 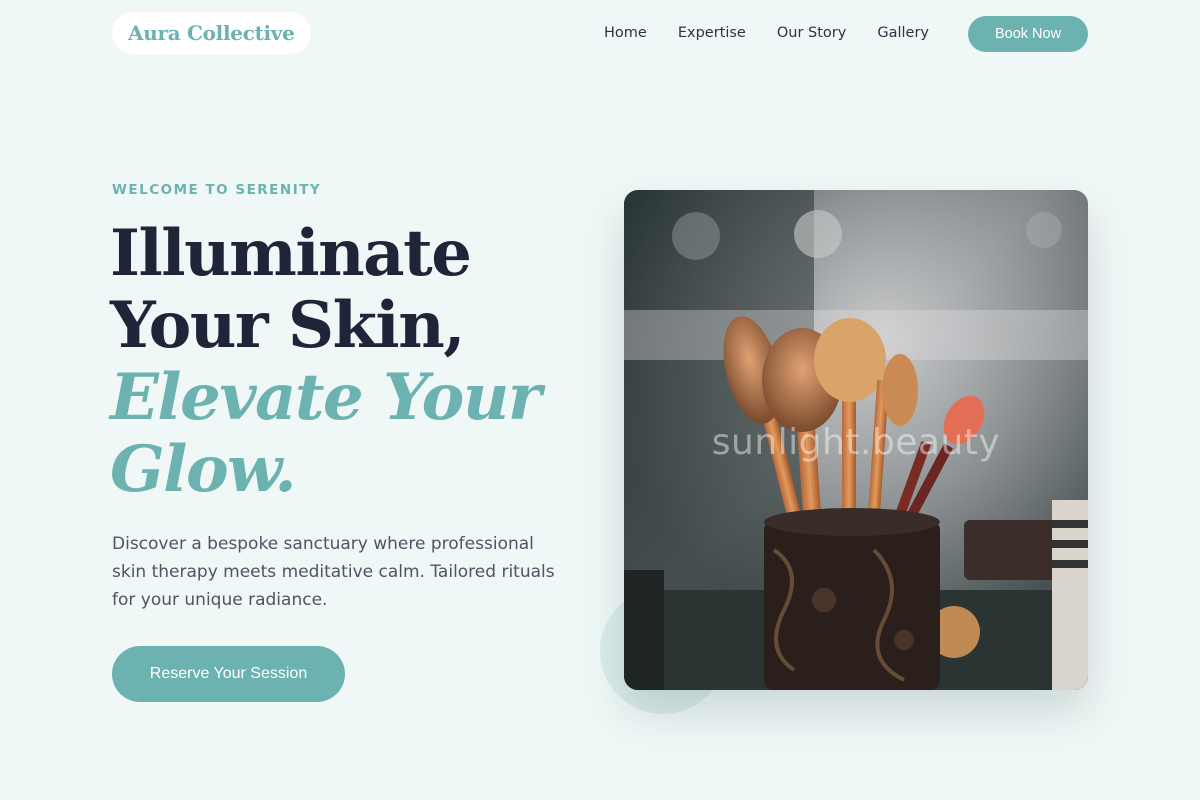 What do you see at coordinates (903, 33) in the screenshot?
I see `nav-link-gallery: Gallery` at bounding box center [903, 33].